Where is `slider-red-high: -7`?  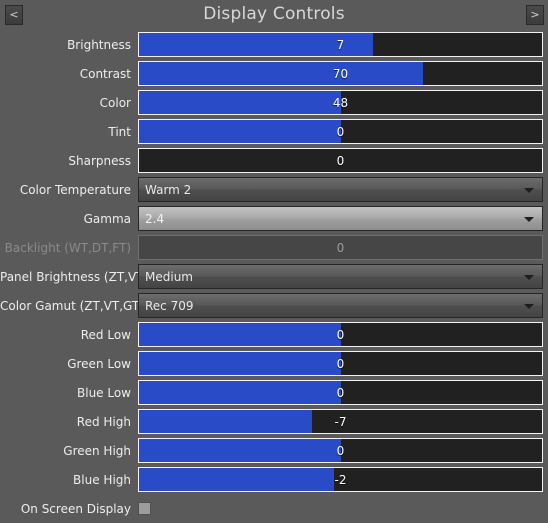
slider-red-high: -7 is located at coordinates (340, 421).